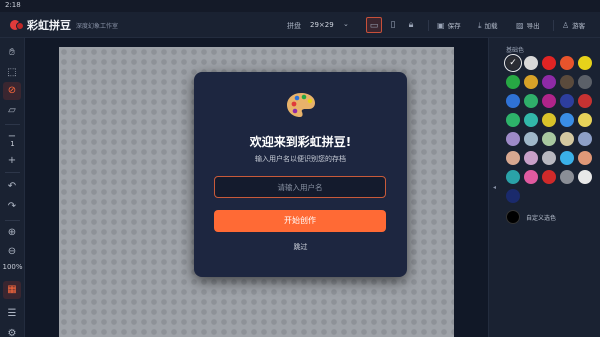 This screenshot has width=600, height=337. Describe the element at coordinates (12, 207) in the screenshot. I see `redo-icon: ↷` at that location.